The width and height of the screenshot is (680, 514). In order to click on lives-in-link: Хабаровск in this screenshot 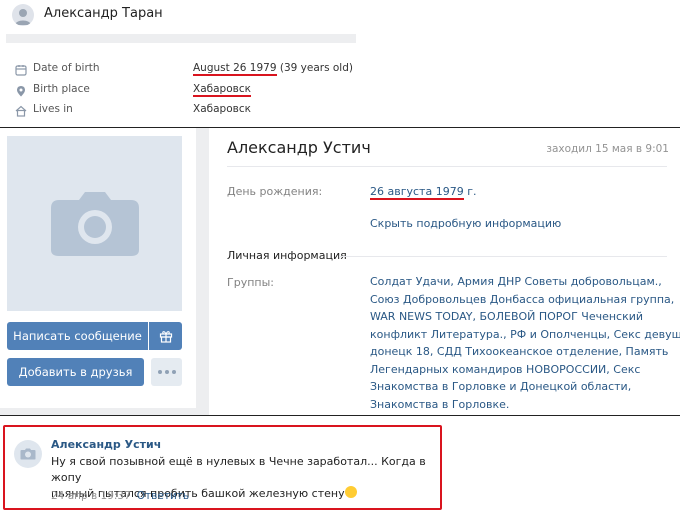, I will do `click(222, 109)`.